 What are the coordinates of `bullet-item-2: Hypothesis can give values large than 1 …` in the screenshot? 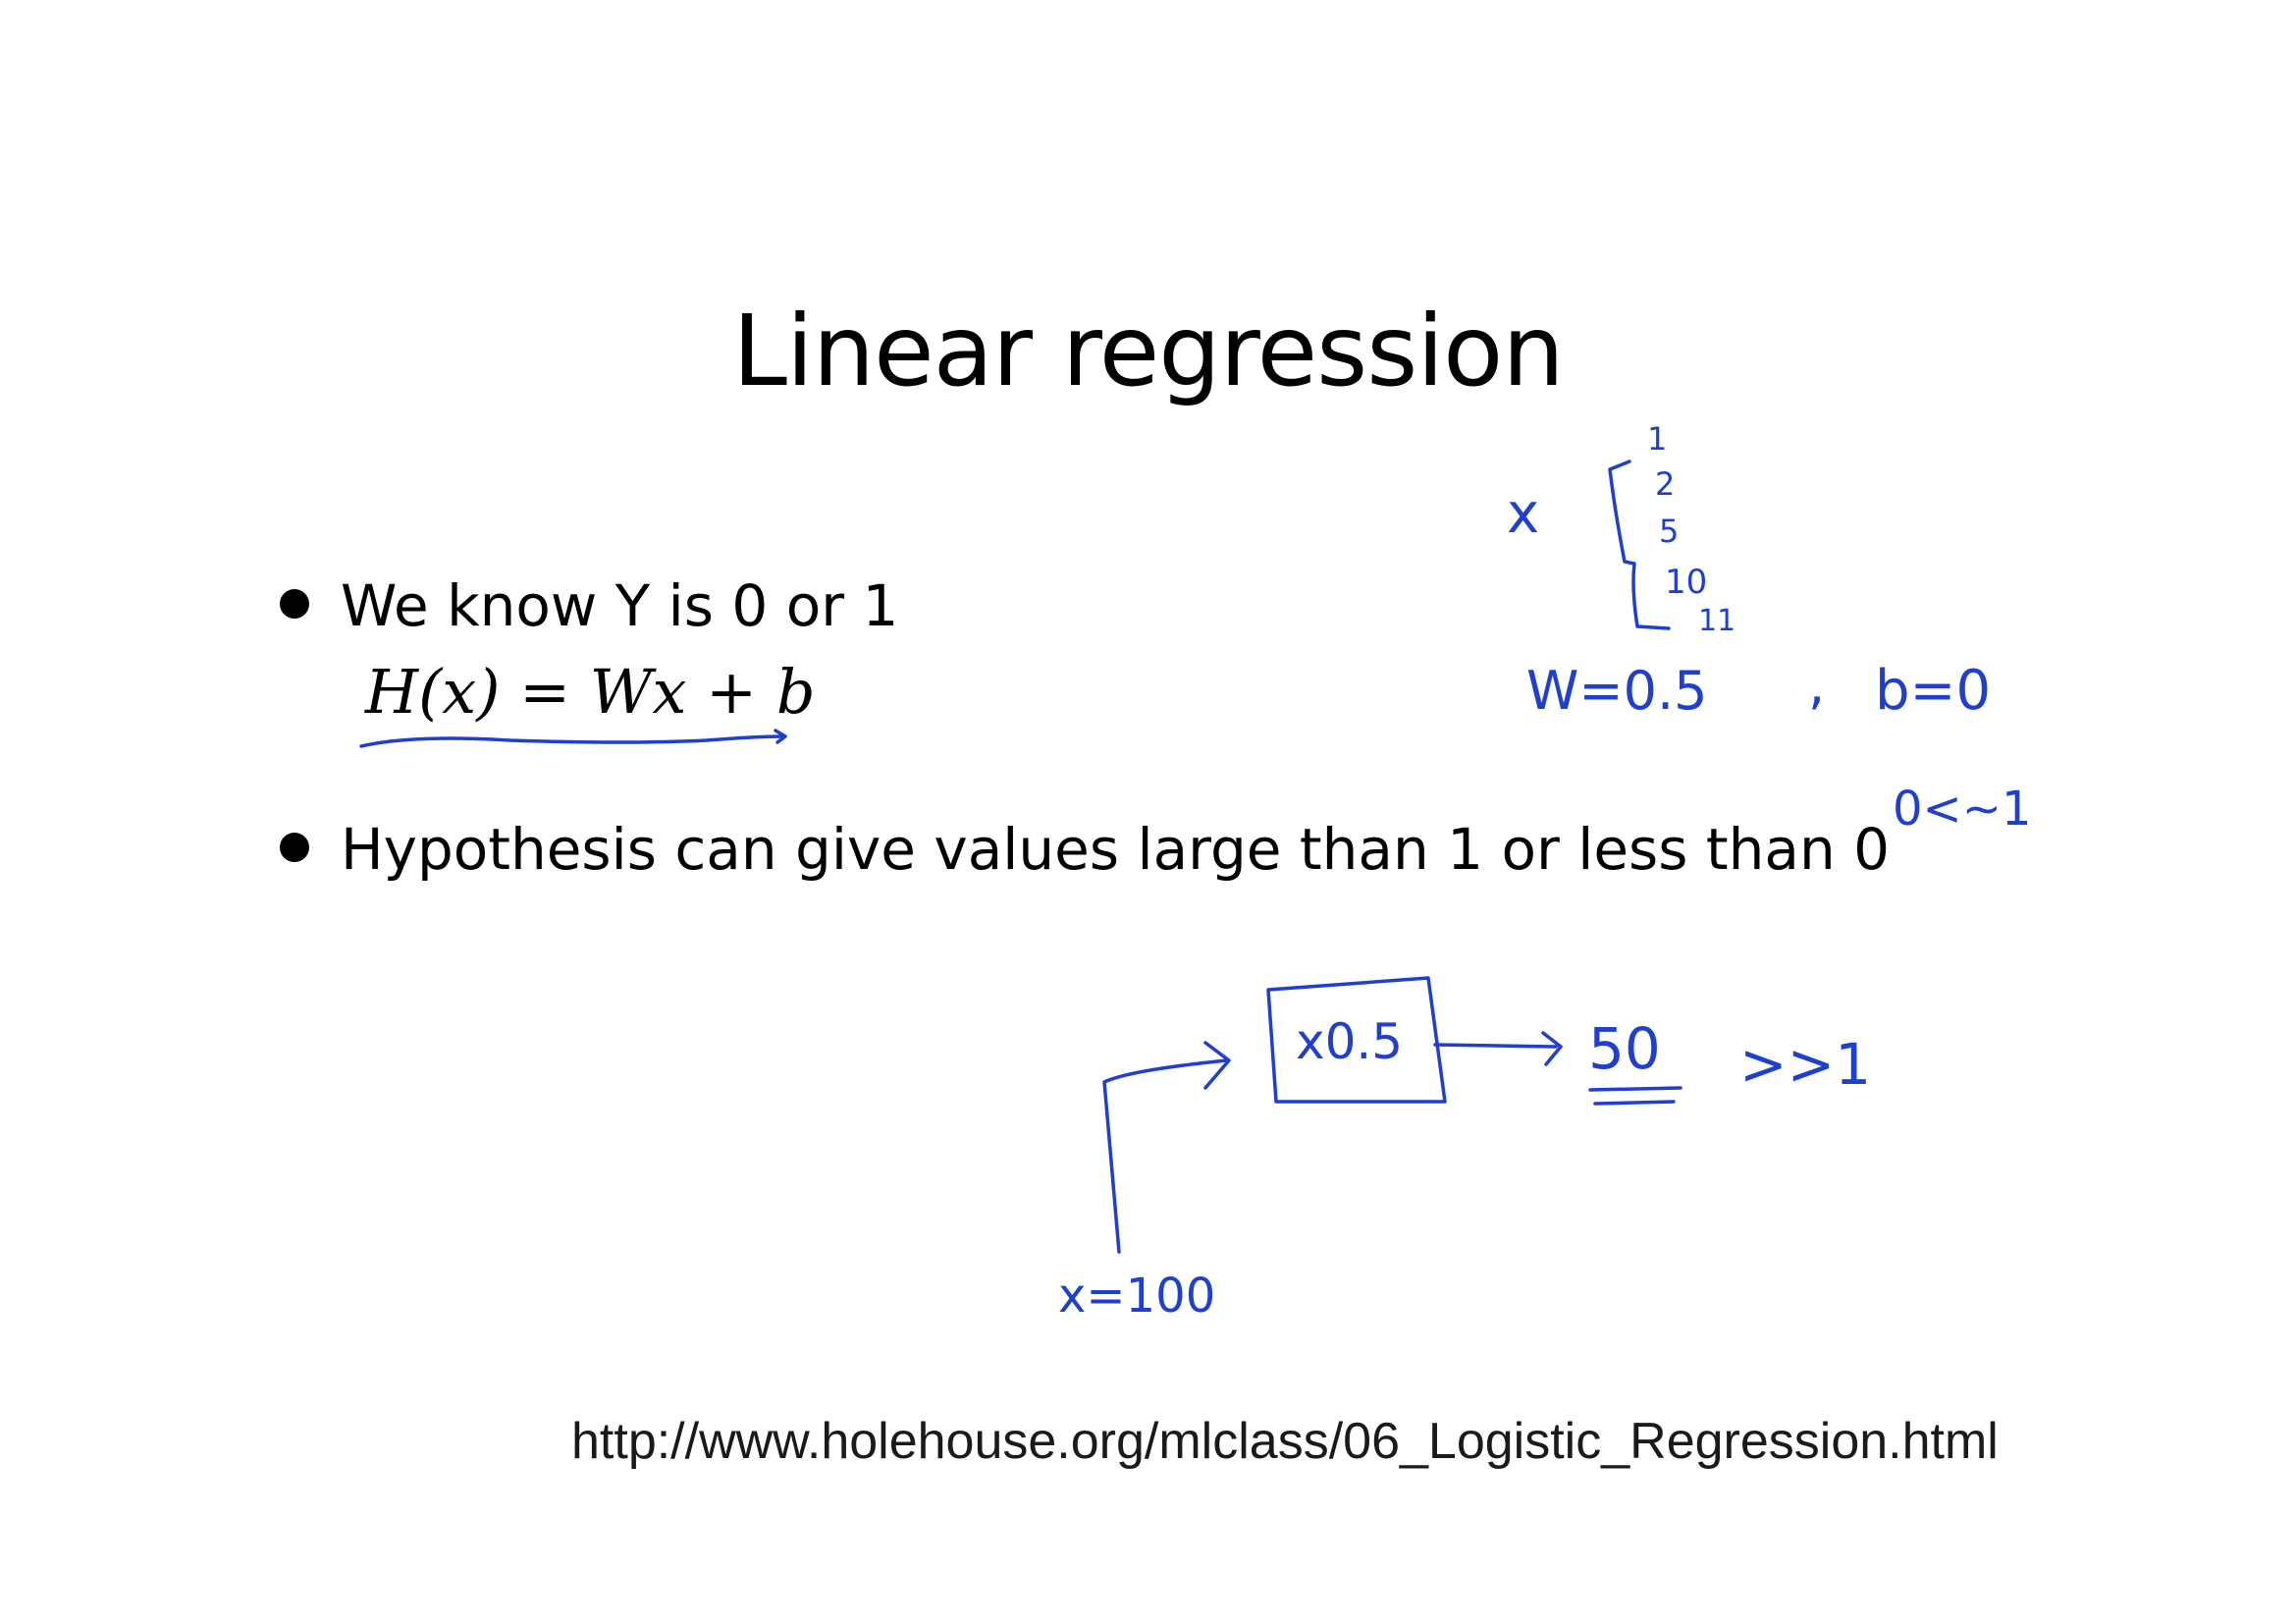 It's located at (1085, 849).